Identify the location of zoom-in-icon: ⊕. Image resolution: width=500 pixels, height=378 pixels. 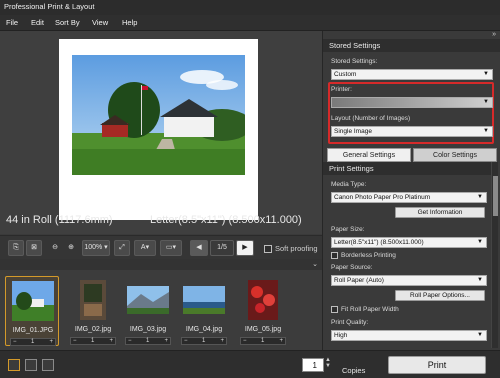
(71, 248).